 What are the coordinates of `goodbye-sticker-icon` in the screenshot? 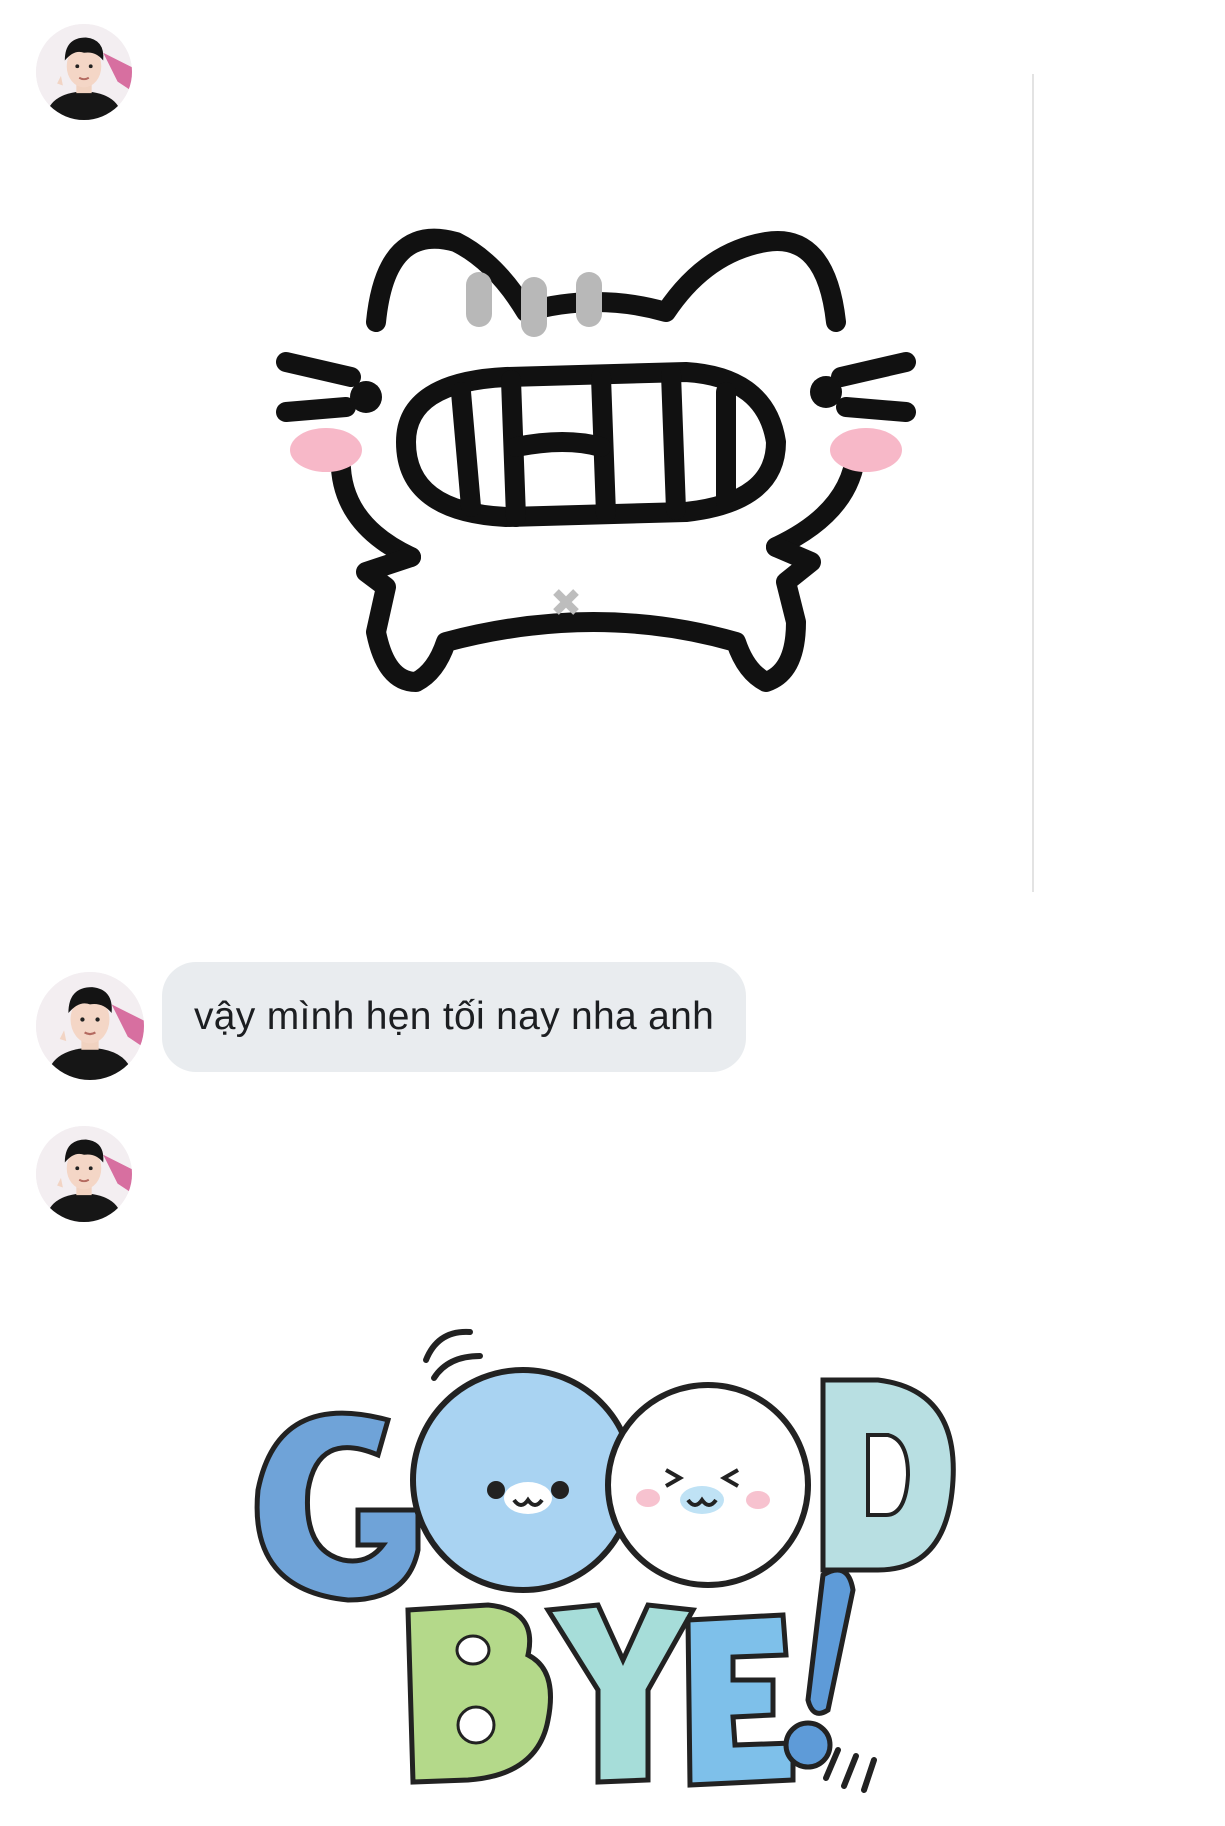 It's located at (605, 1560).